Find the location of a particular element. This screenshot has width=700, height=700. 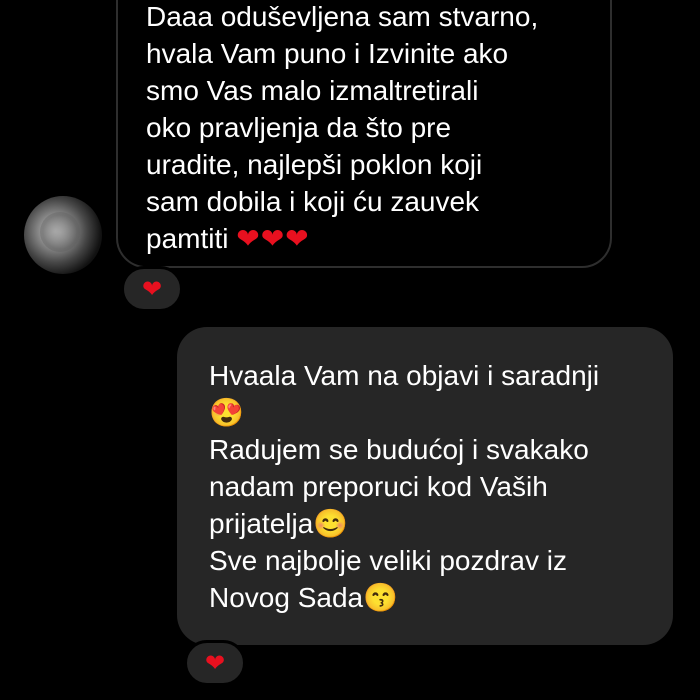

sender-avatar is located at coordinates (63, 235).